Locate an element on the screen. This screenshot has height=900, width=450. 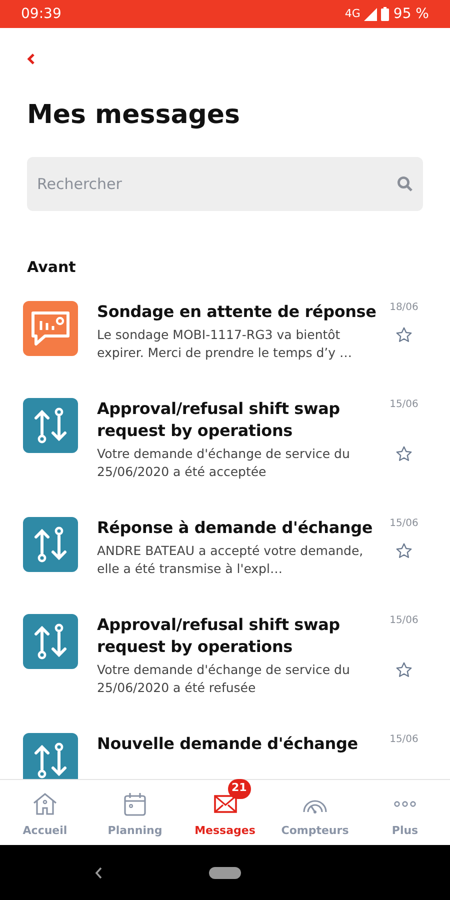
search-icon is located at coordinates (405, 184).